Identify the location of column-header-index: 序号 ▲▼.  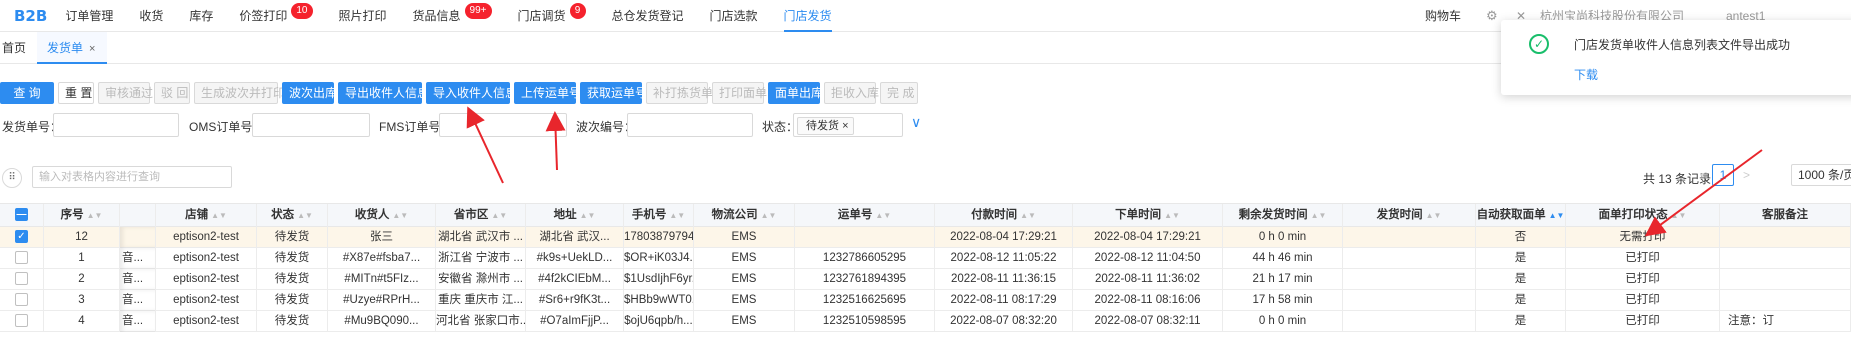
(82, 216).